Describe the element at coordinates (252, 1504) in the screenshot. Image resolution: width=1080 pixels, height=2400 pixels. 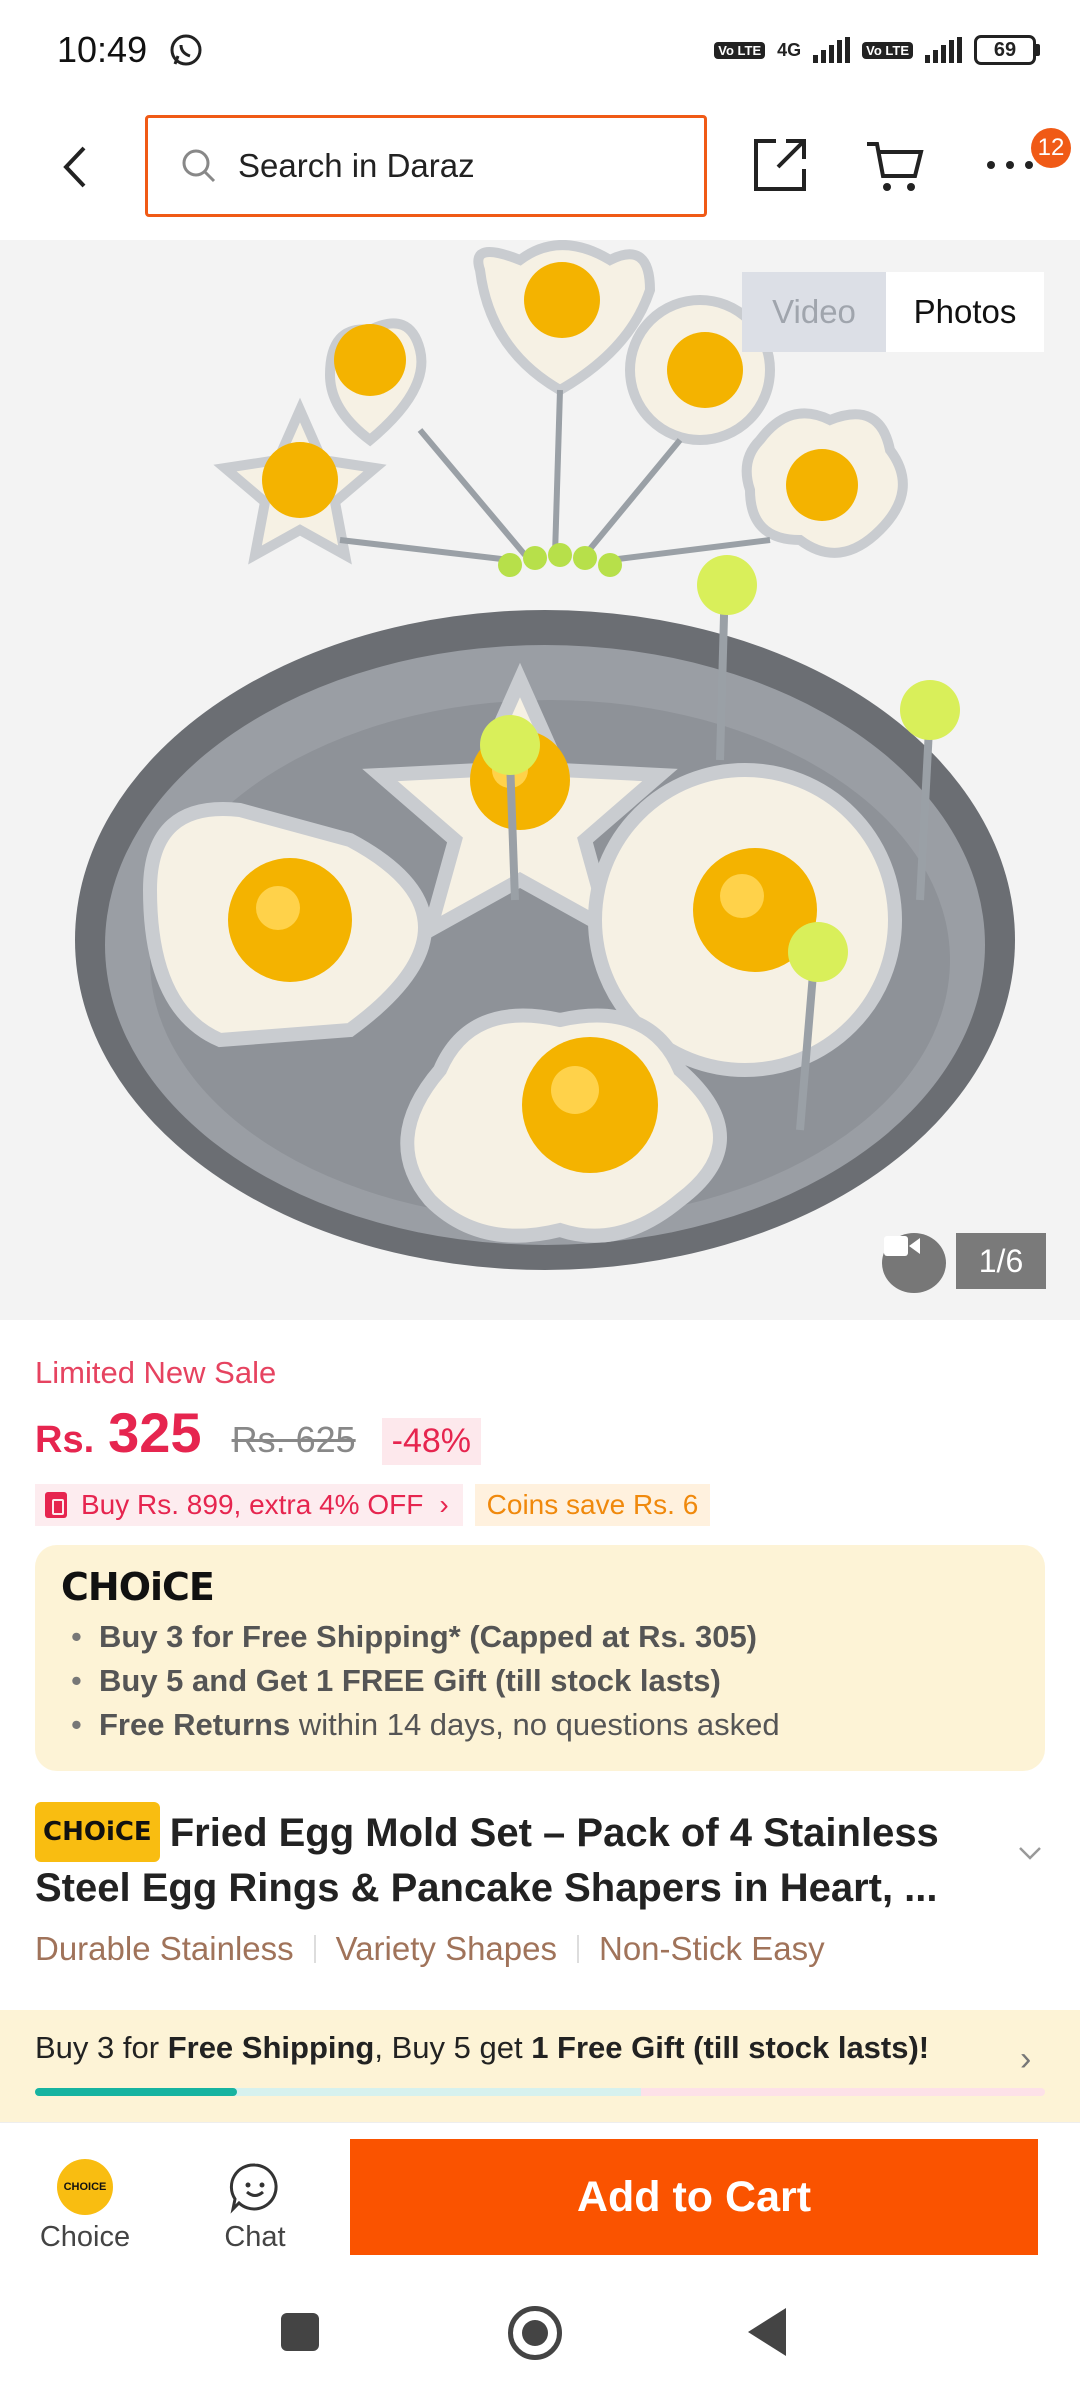
I see `voucher-text: Buy Rs. 899, extra 4% OFF` at that location.